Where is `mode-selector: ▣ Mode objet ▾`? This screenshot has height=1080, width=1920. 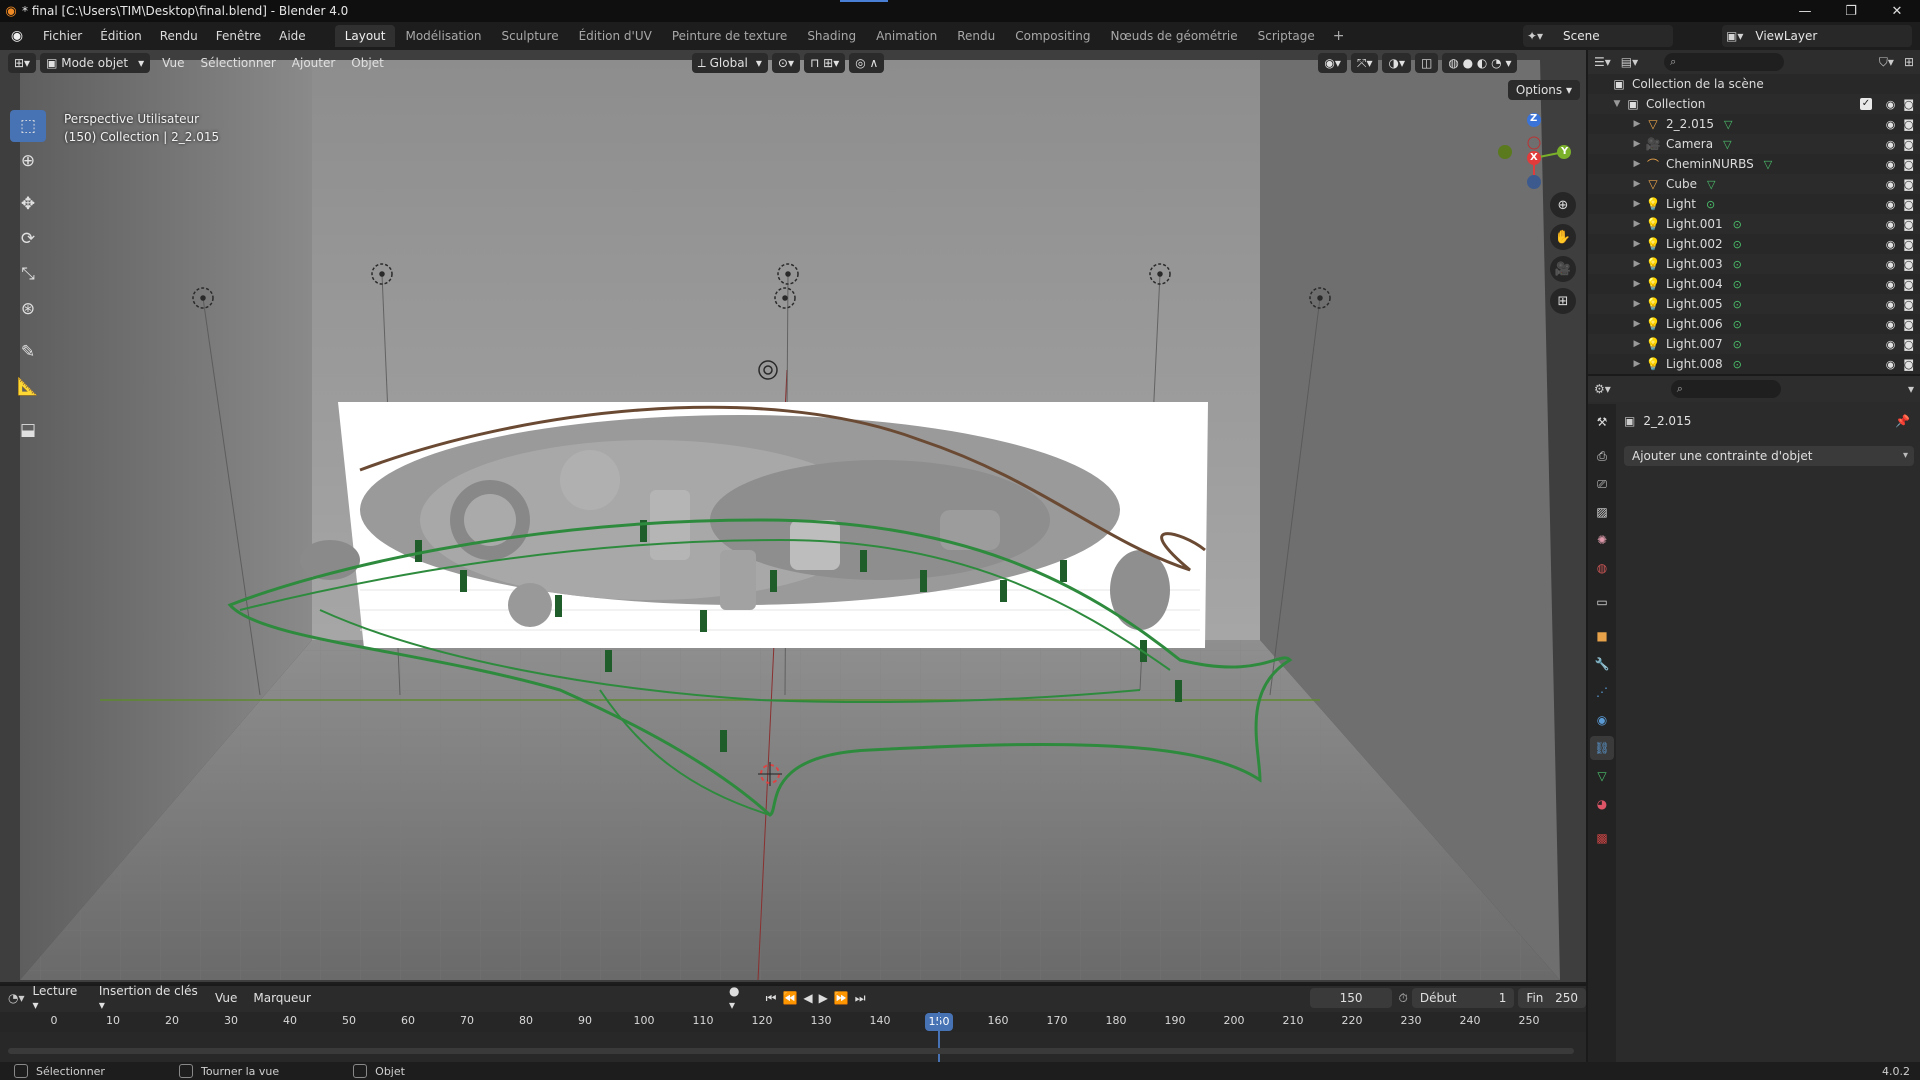
mode-selector: ▣ Mode objet ▾ is located at coordinates (95, 63).